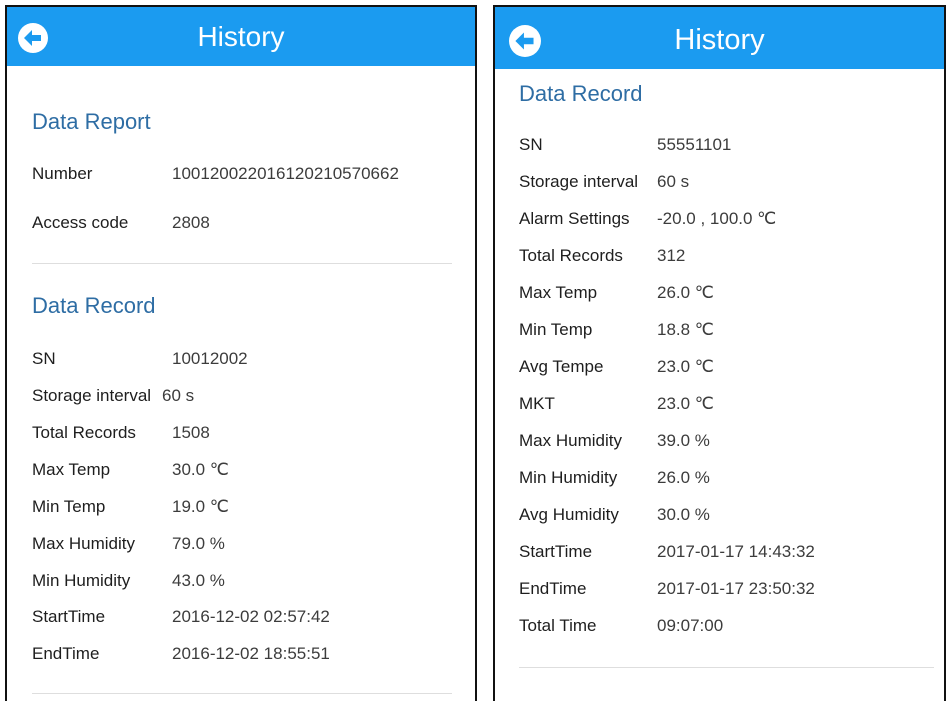 The image size is (949, 701). Describe the element at coordinates (671, 255) in the screenshot. I see `row-value: 312` at that location.